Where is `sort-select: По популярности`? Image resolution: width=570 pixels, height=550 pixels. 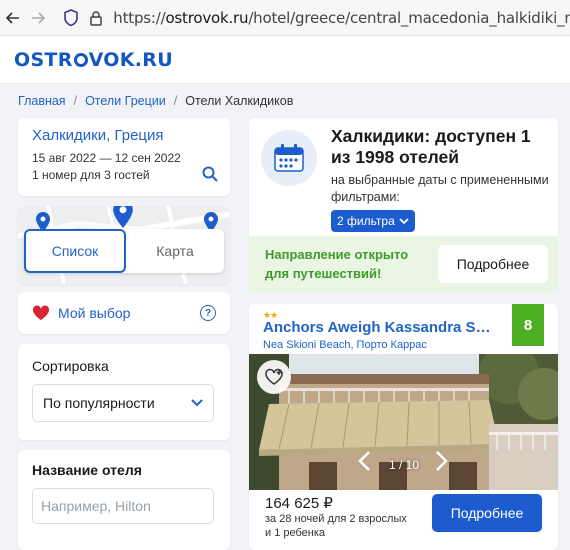 sort-select: По популярности is located at coordinates (123, 403).